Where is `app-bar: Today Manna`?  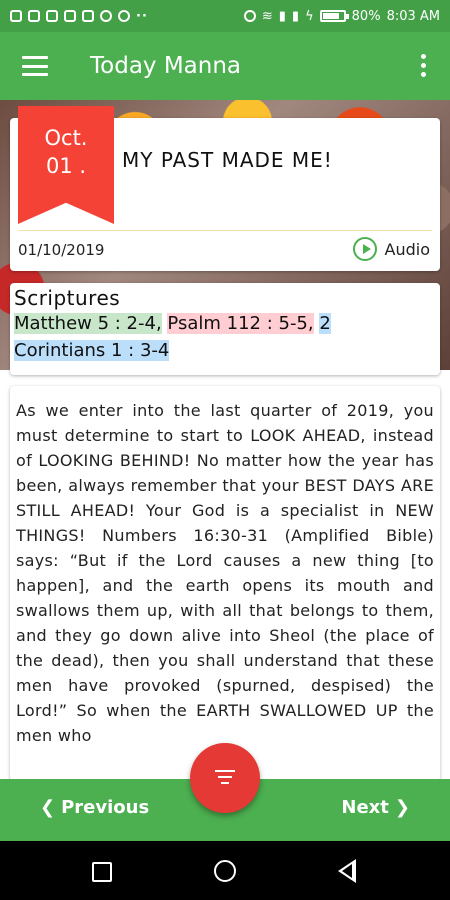 app-bar: Today Manna is located at coordinates (225, 66).